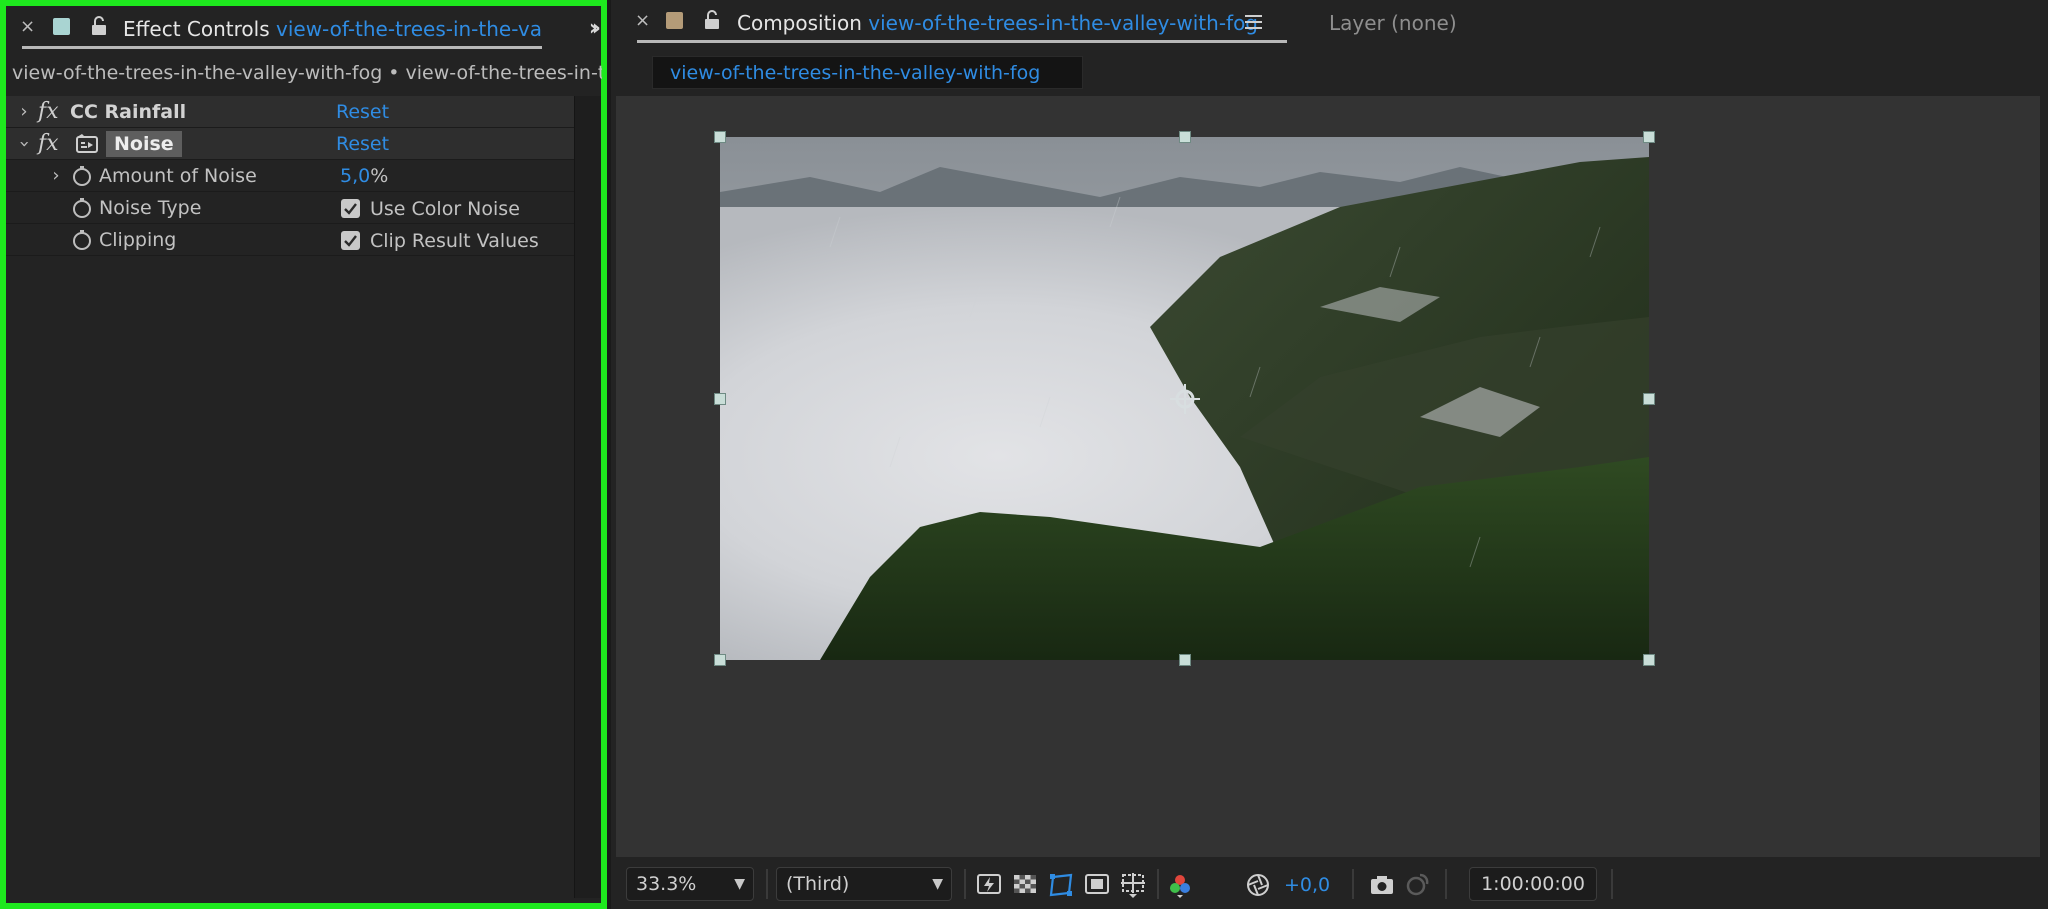 The width and height of the screenshot is (2048, 909). I want to click on property-name: Clipping, so click(138, 240).